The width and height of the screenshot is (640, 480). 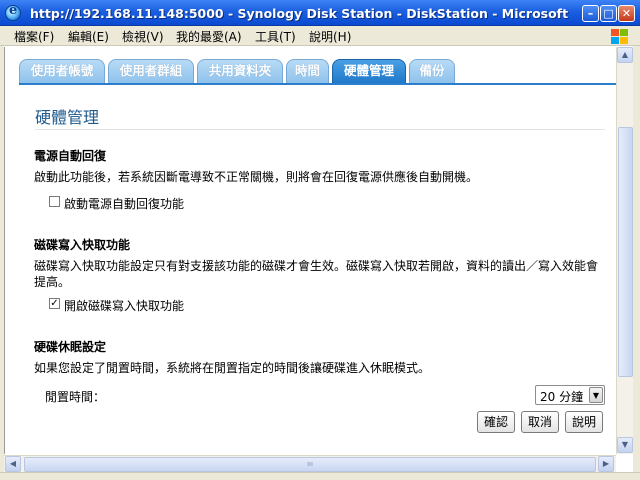 I want to click on tab-hardware: 硬體管理, so click(x=369, y=71).